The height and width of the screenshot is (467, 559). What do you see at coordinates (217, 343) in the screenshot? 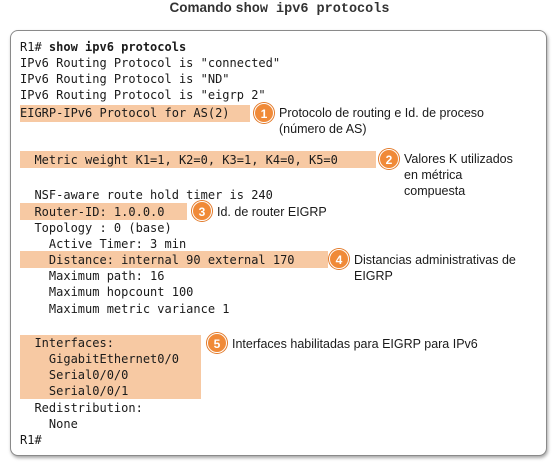
I see `callout-badge-5: 5` at bounding box center [217, 343].